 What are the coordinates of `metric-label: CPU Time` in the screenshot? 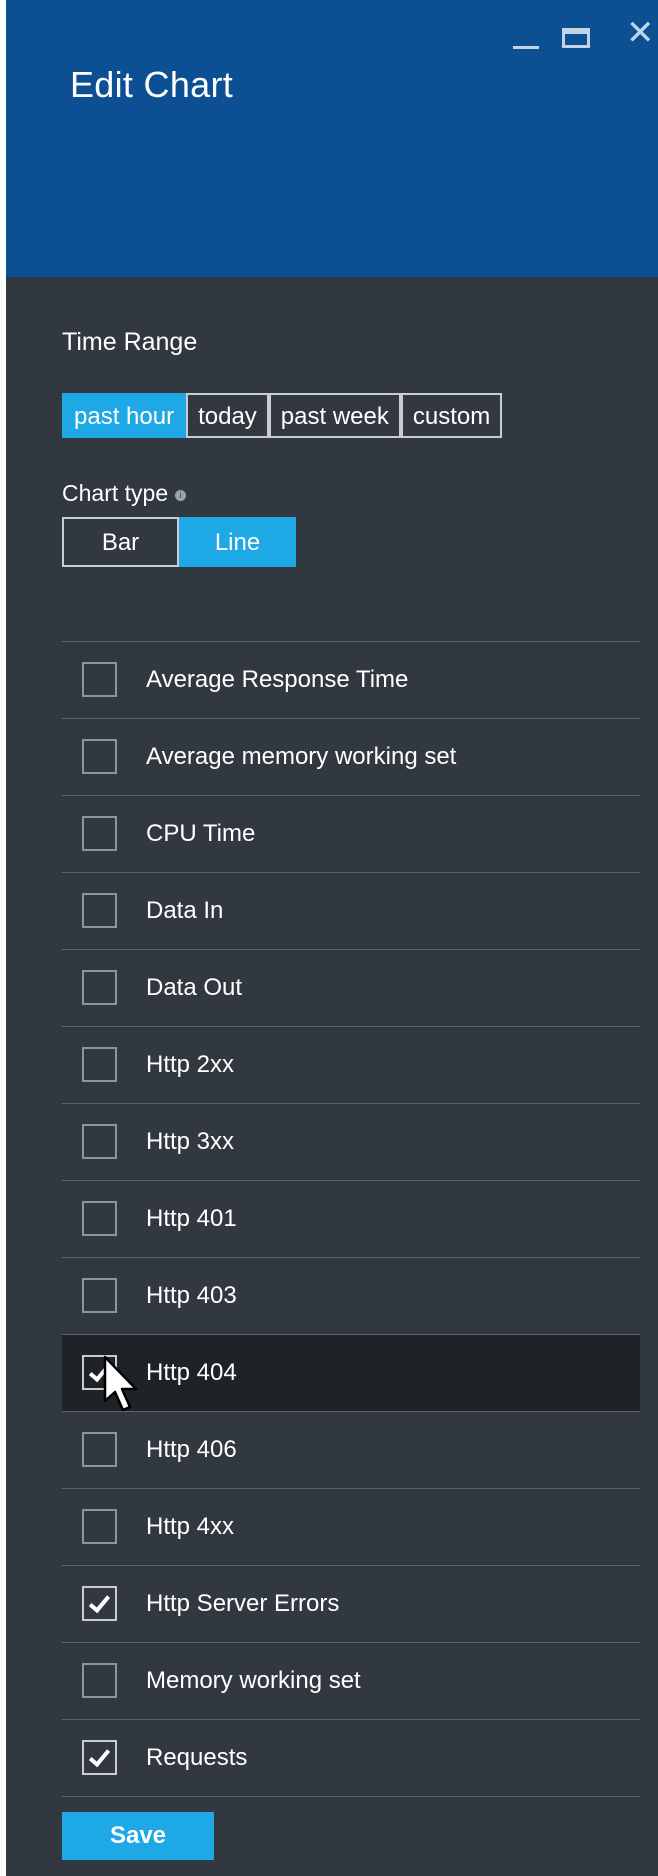 It's located at (201, 833).